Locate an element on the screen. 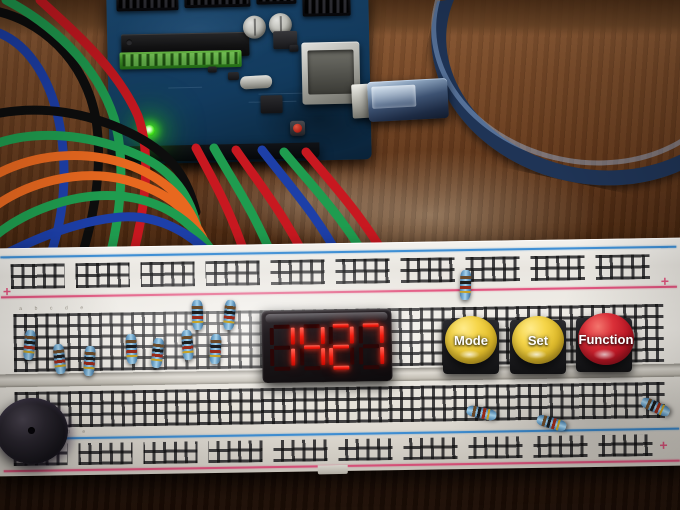 This screenshot has width=680, height=510. crystal-oscillator is located at coordinates (256, 82).